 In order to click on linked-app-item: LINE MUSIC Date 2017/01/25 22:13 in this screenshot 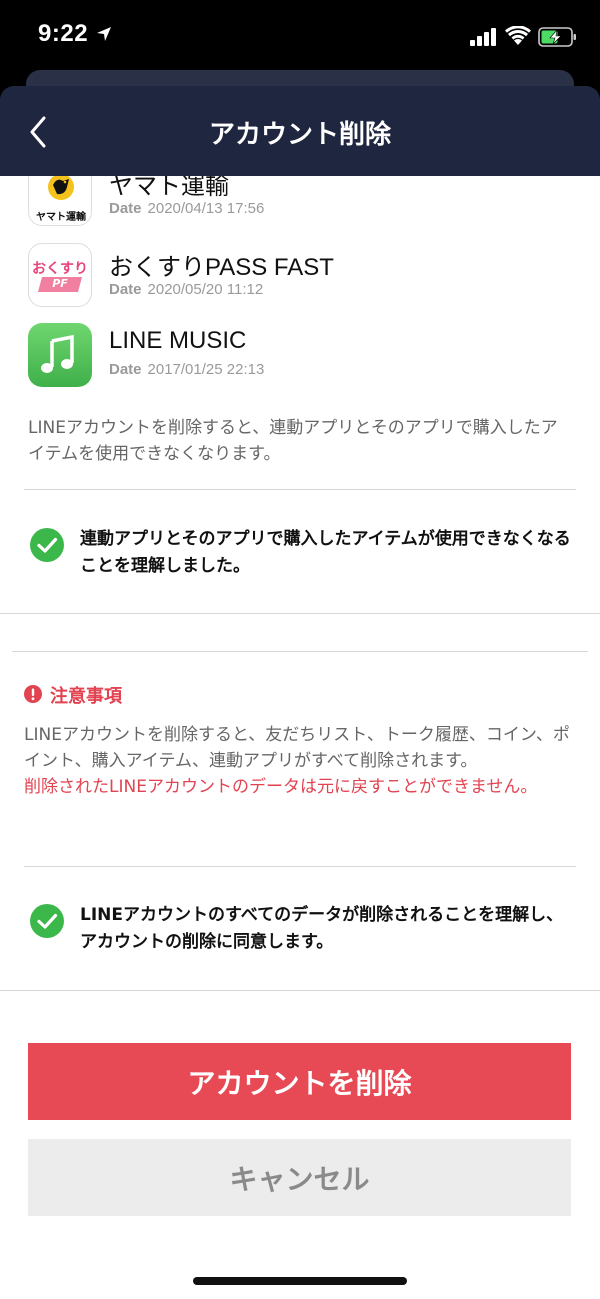, I will do `click(302, 356)`.